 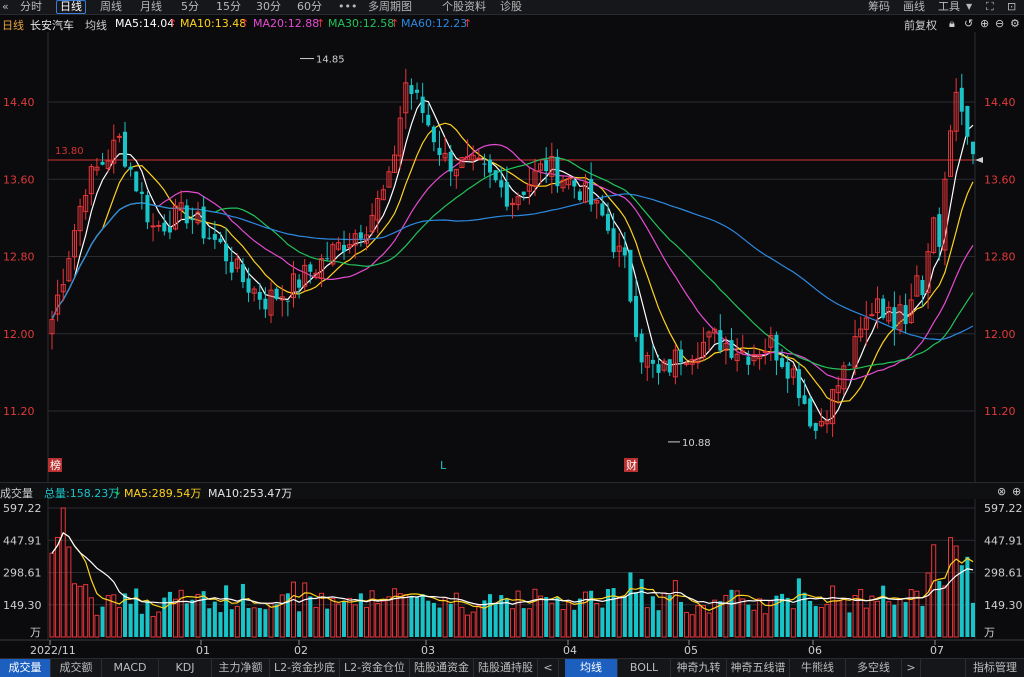 I want to click on price-tick-label-left: 11.20, so click(x=19, y=411).